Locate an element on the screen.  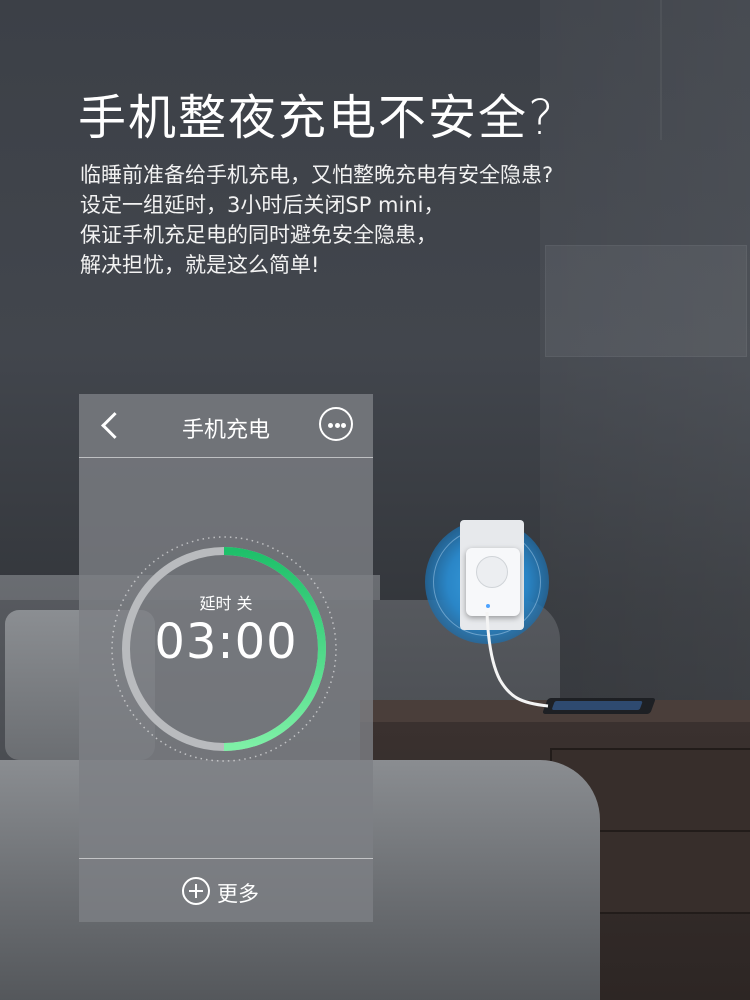
more-dots-icon is located at coordinates (330, 425).